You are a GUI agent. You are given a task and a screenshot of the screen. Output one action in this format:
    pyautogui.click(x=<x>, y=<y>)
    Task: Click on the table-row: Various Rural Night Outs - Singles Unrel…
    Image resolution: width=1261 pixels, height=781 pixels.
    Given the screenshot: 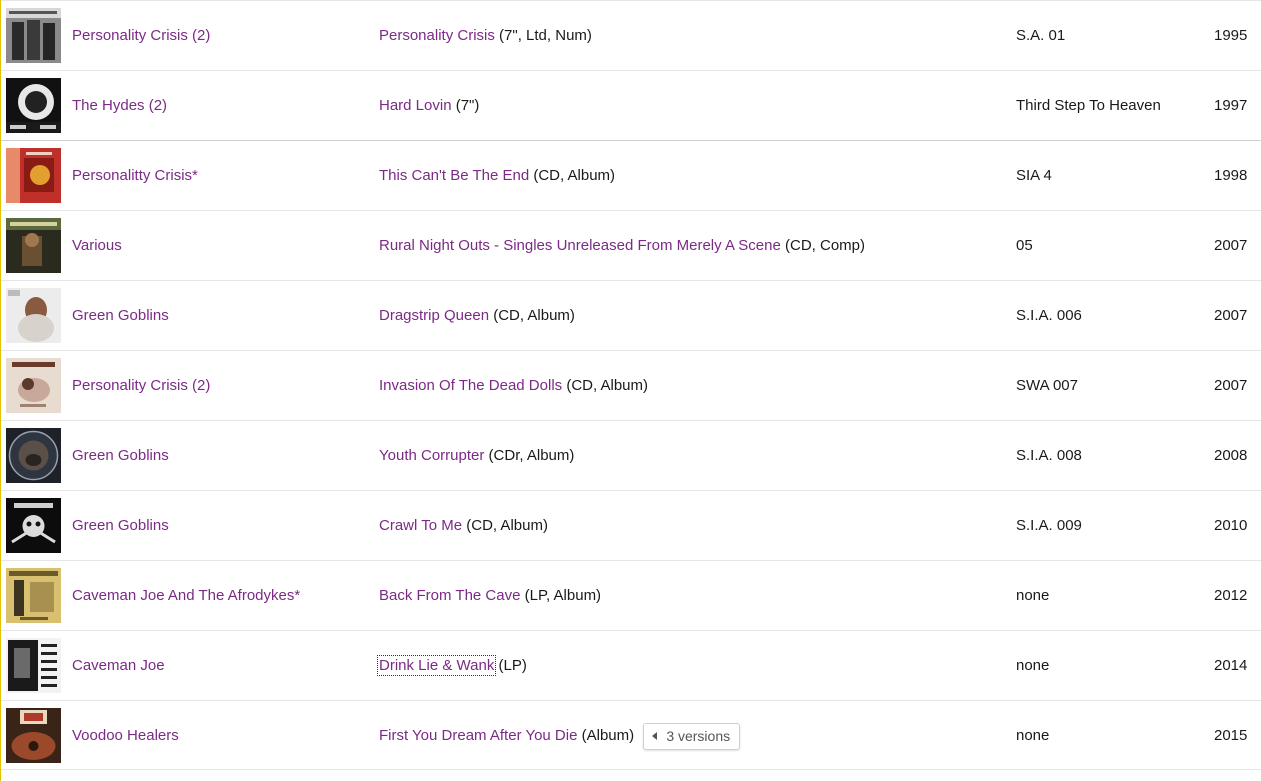 What is the action you would take?
    pyautogui.click(x=631, y=245)
    